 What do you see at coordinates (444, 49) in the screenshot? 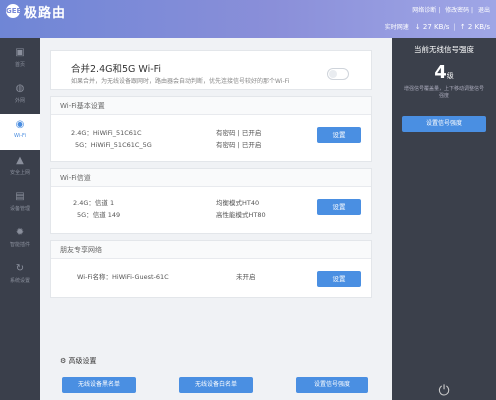
I see `signal-title: 当前无线信号强度` at bounding box center [444, 49].